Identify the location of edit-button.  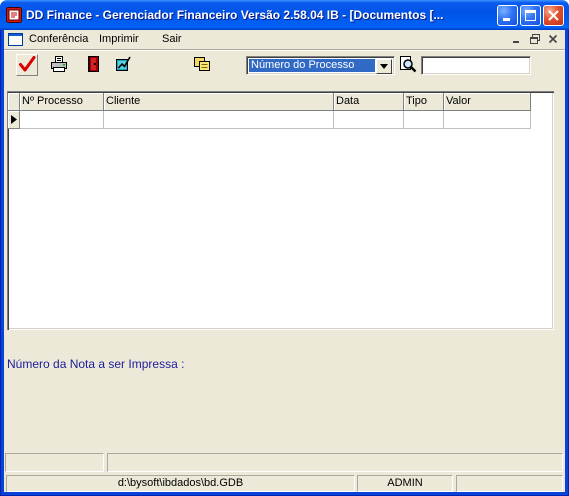
(123, 65).